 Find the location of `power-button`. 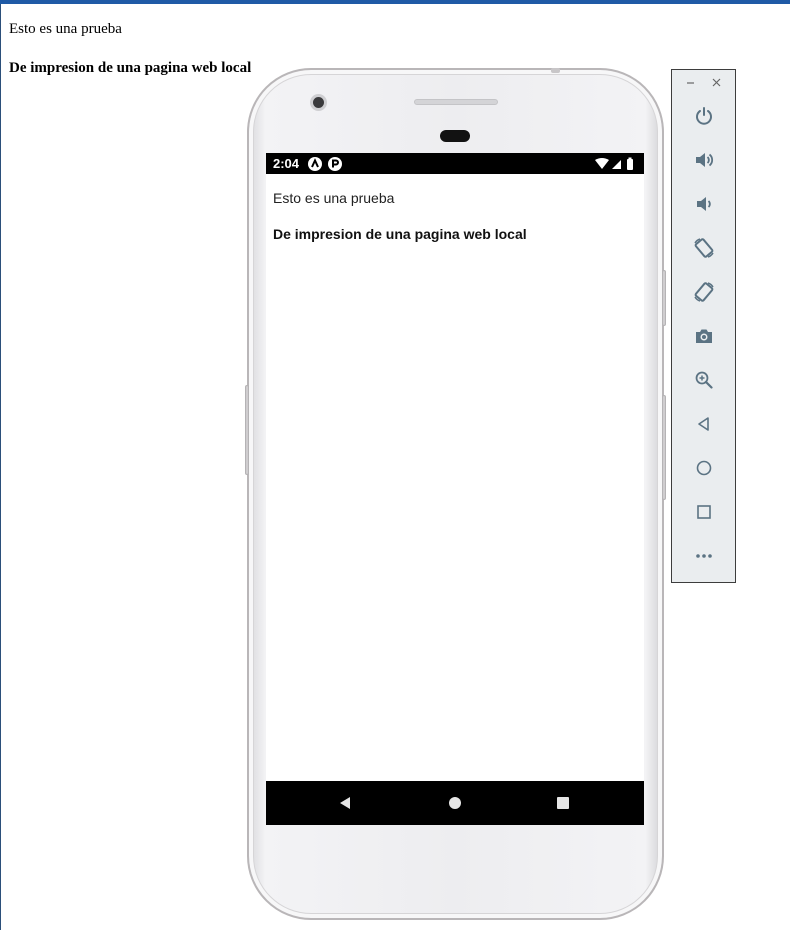

power-button is located at coordinates (704, 116).